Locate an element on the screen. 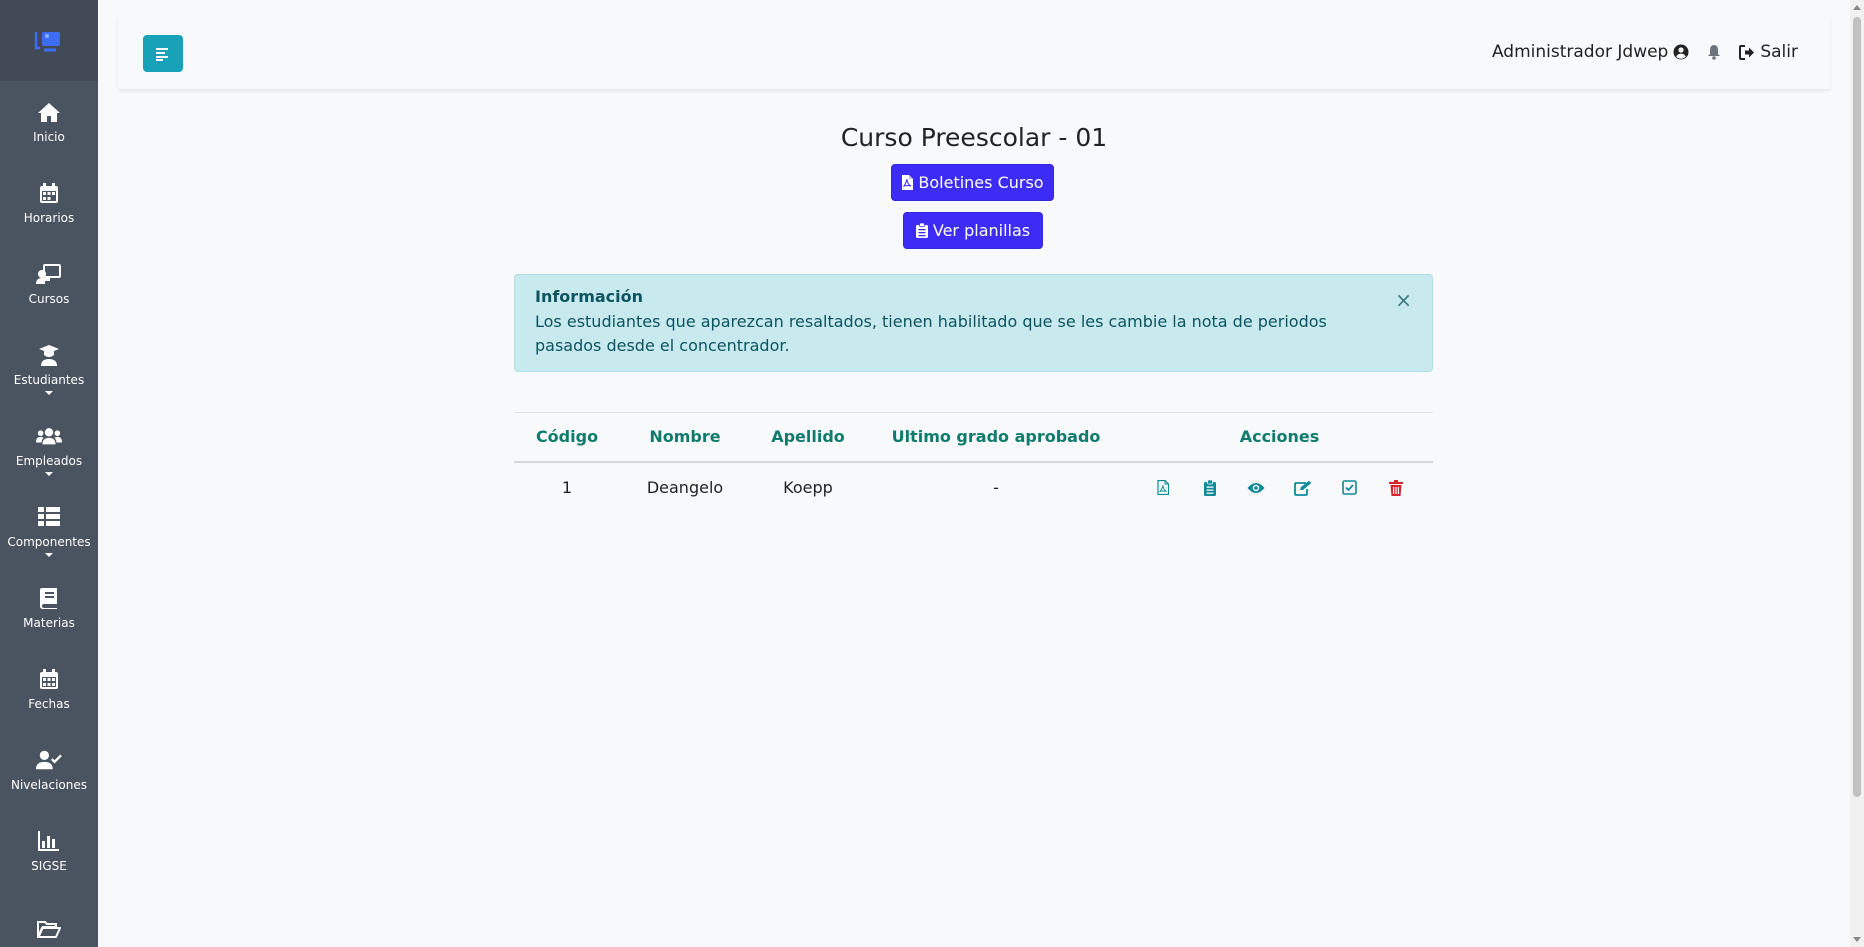 The image size is (1864, 947). sidebar-item-cursos: Cursos is located at coordinates (49, 283).